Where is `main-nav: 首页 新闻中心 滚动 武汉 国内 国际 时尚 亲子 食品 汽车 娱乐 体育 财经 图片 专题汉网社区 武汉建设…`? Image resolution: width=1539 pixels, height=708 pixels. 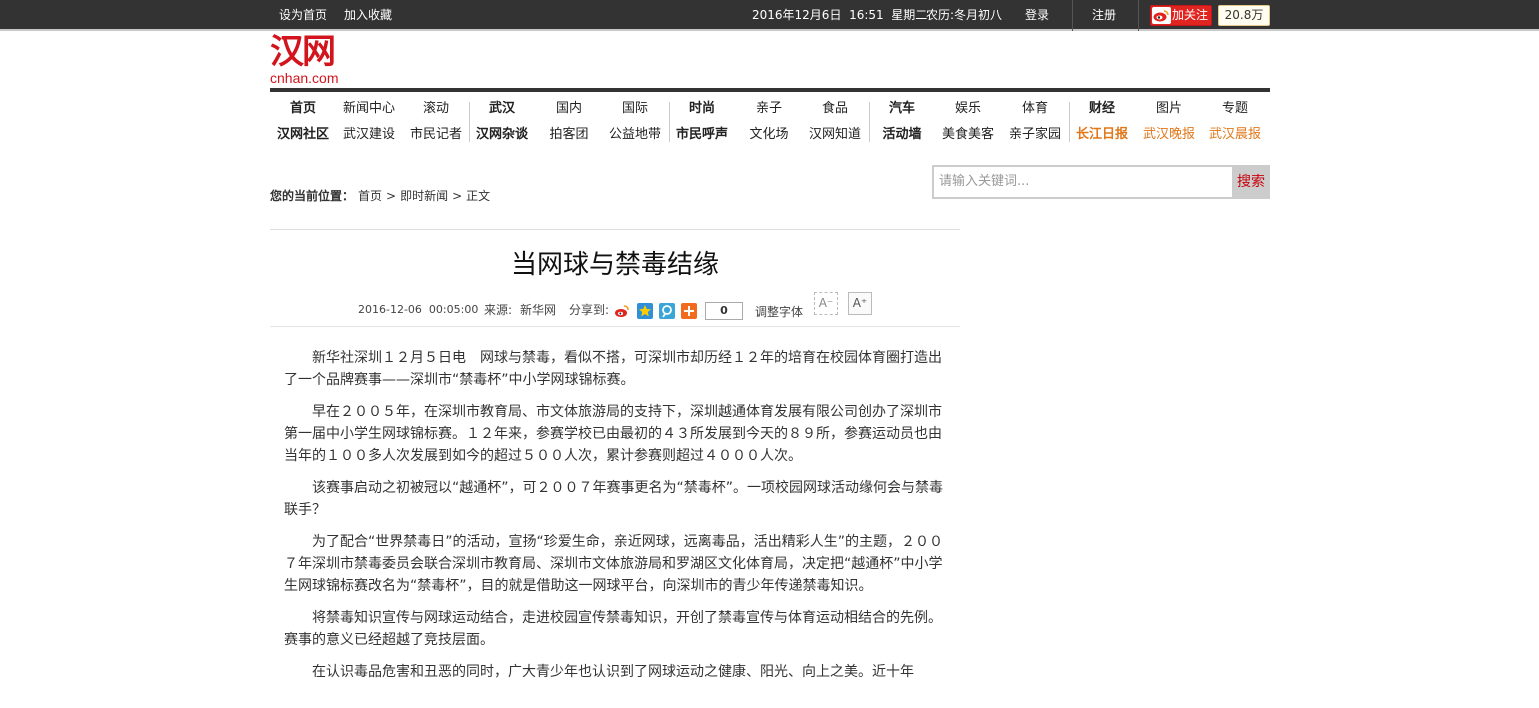 main-nav: 首页 新闻中心 滚动 武汉 国内 国际 时尚 亲子 食品 汽车 娱乐 体育 财经 图片 专题汉网社区 武汉建设… is located at coordinates (770, 122).